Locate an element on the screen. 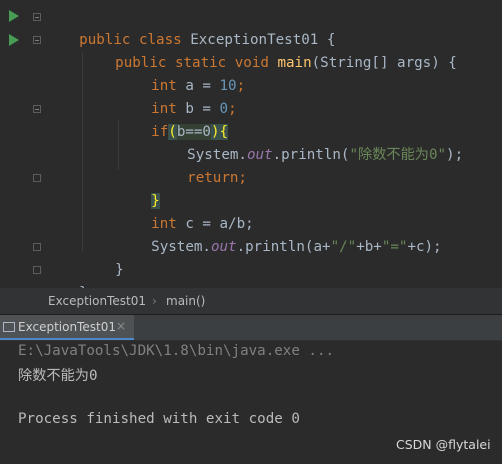 The height and width of the screenshot is (464, 502). code-text: System. is located at coordinates (181, 247).